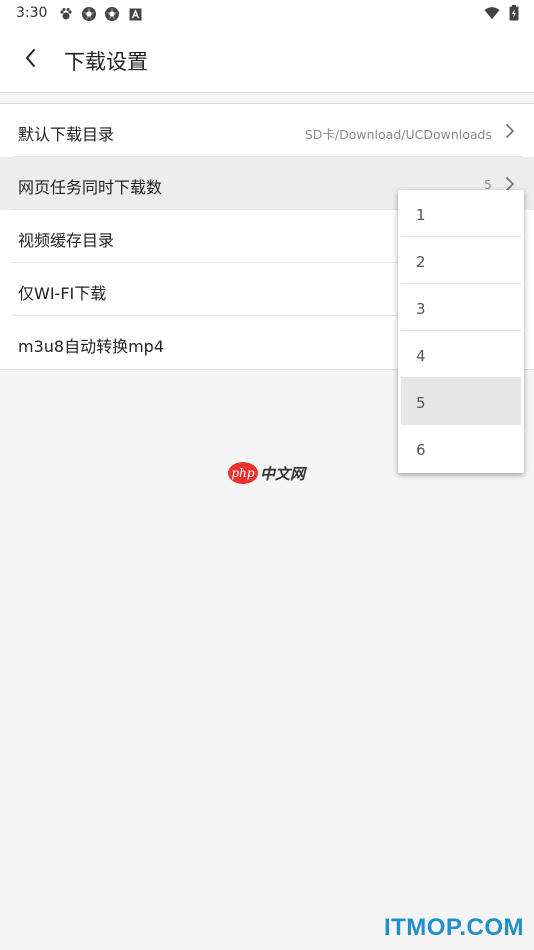 The height and width of the screenshot is (950, 534). I want to click on concurrent-downloads-dropdown: 1 2 3 4 5 6, so click(461, 331).